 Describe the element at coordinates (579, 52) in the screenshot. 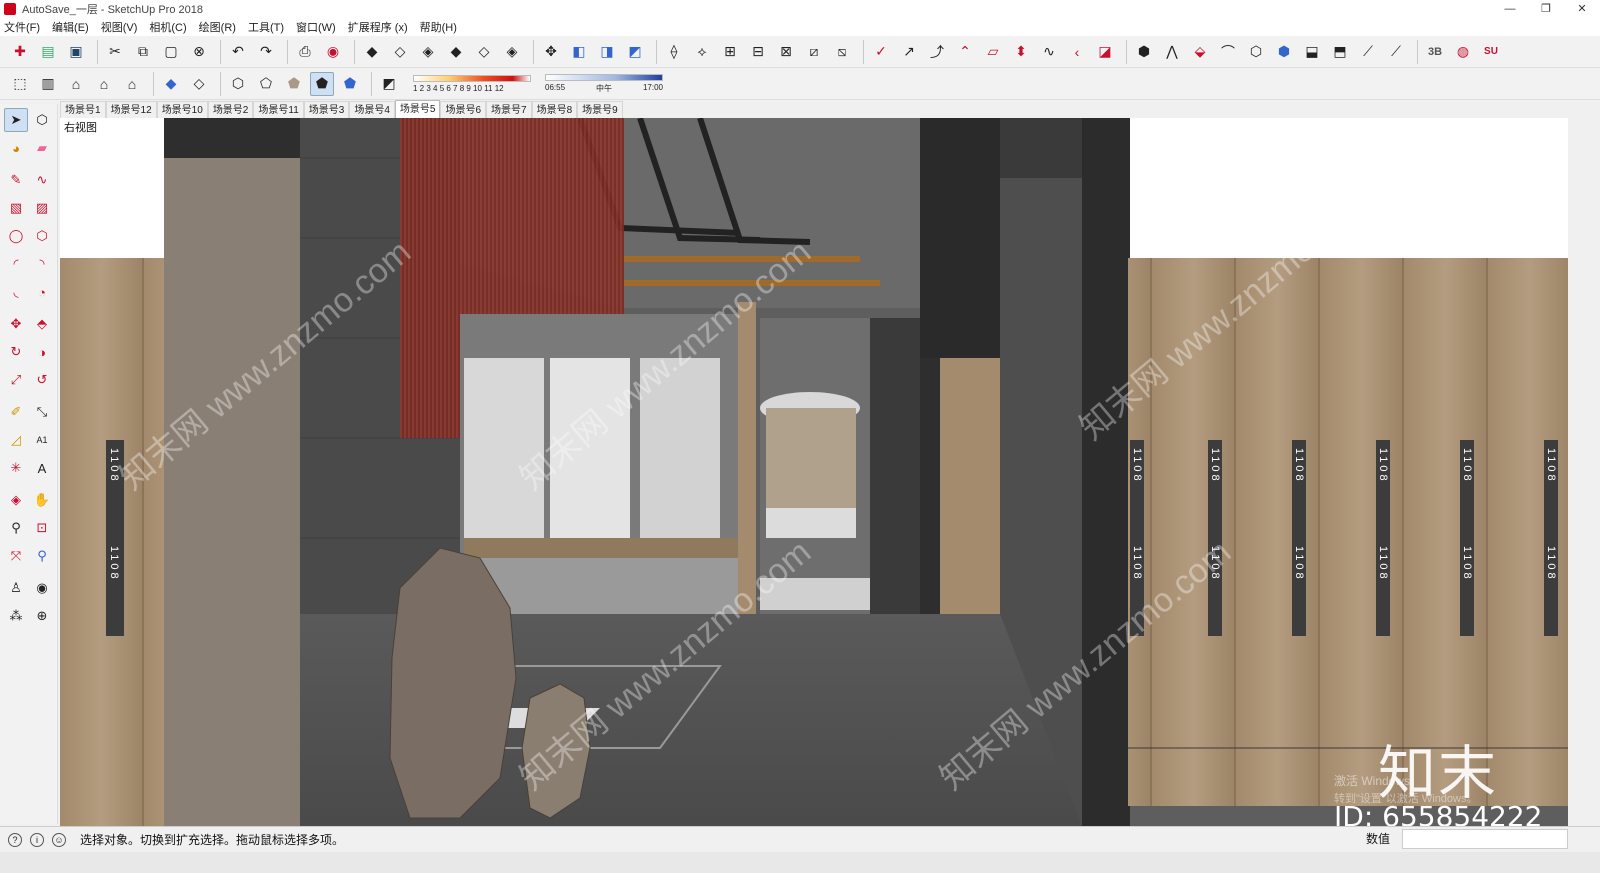

I see `section-plane-icon: ◧` at that location.